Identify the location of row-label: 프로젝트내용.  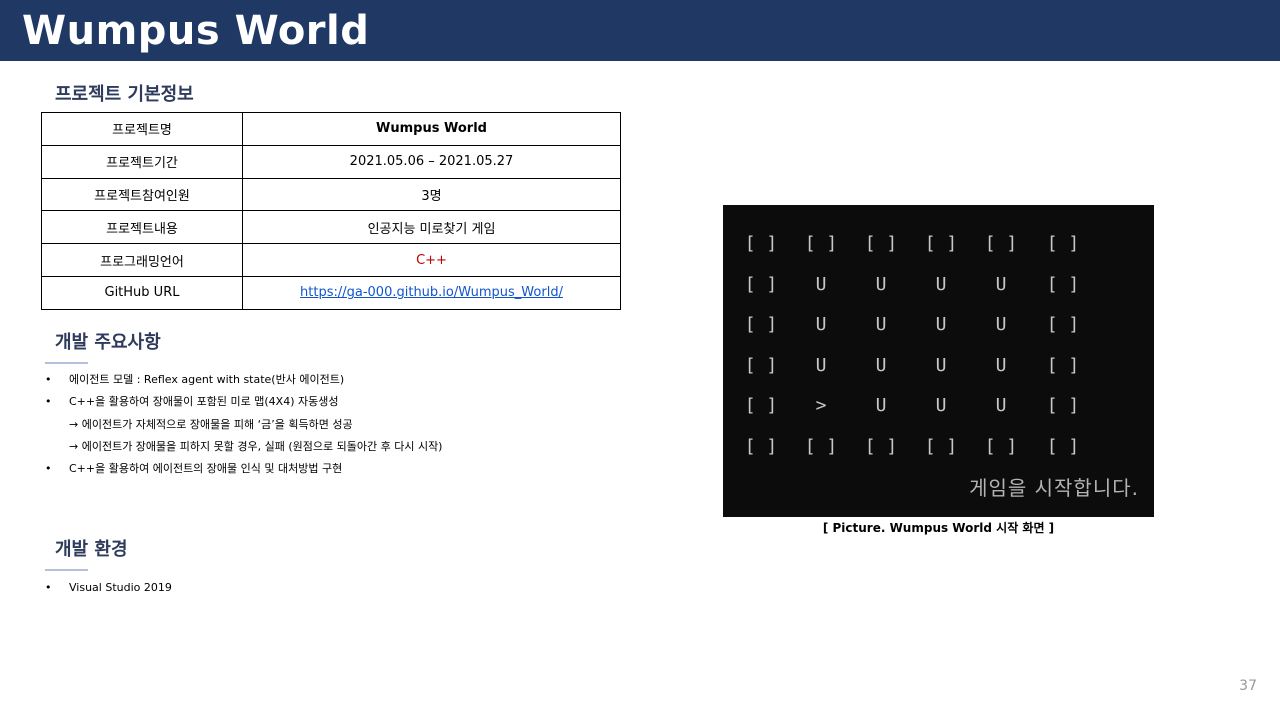
(142, 227).